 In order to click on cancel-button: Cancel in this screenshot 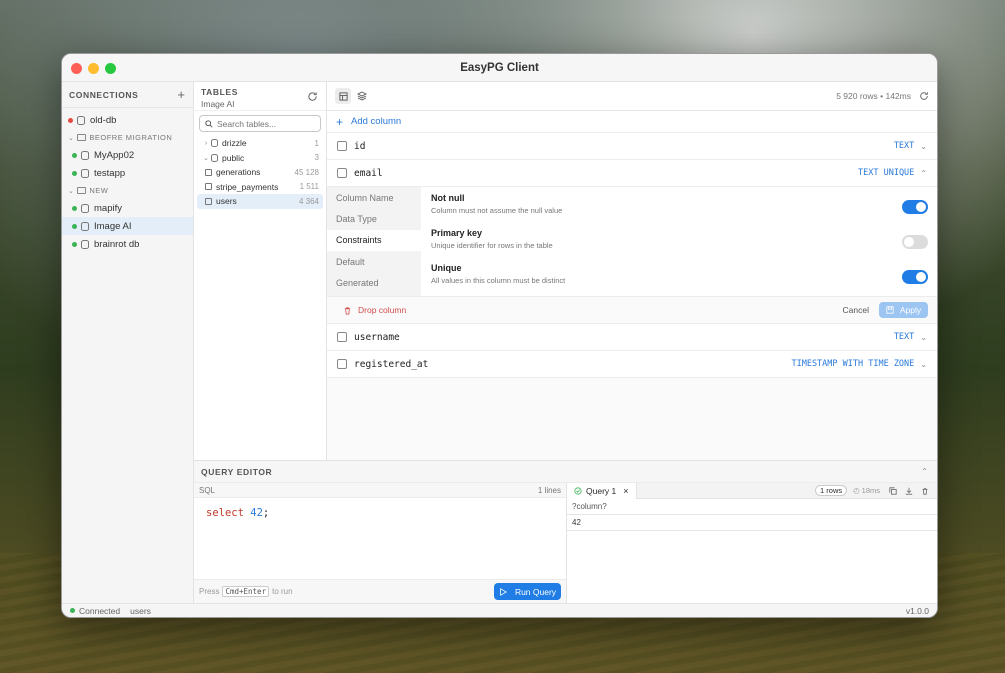, I will do `click(856, 310)`.